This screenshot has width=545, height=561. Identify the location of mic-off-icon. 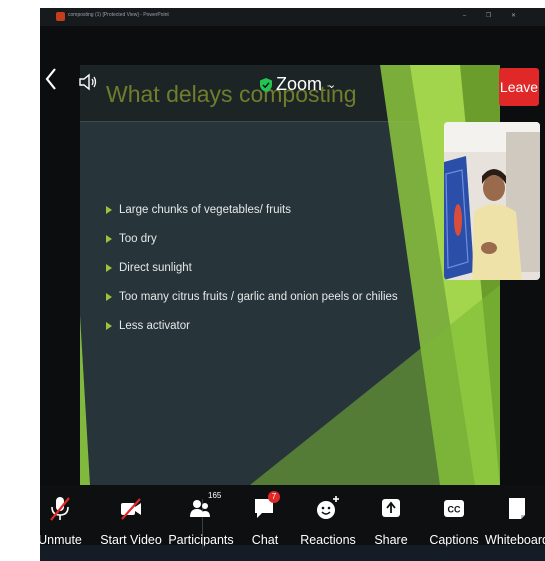
(60, 509).